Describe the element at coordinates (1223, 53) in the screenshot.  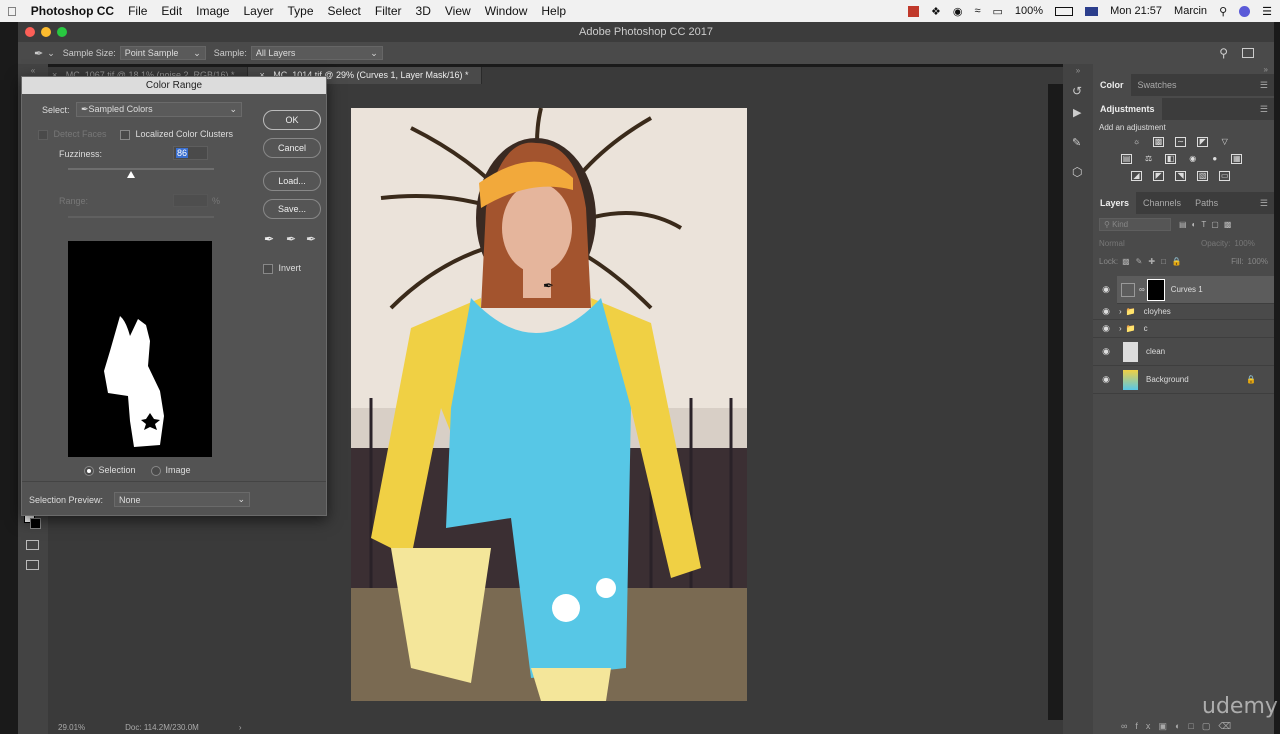
I see `search-icon: ⚲` at that location.